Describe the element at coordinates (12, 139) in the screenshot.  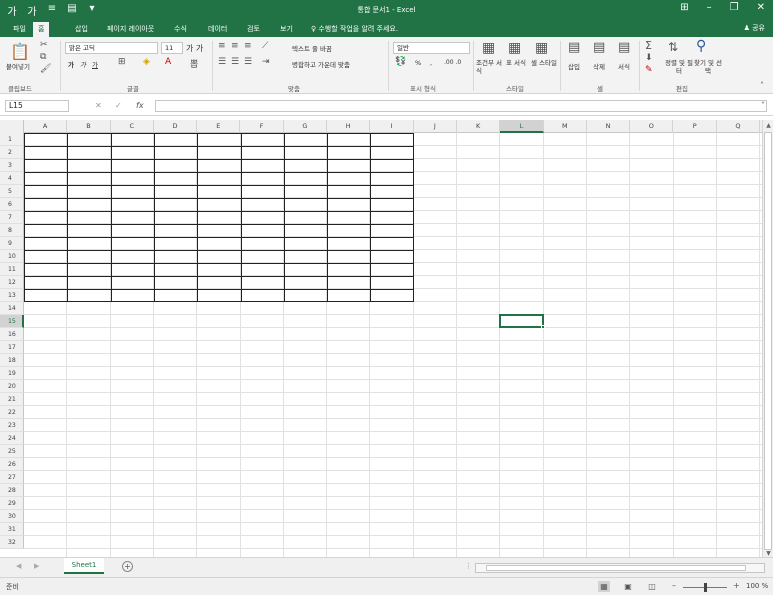
I see `row-header-1: 1` at that location.